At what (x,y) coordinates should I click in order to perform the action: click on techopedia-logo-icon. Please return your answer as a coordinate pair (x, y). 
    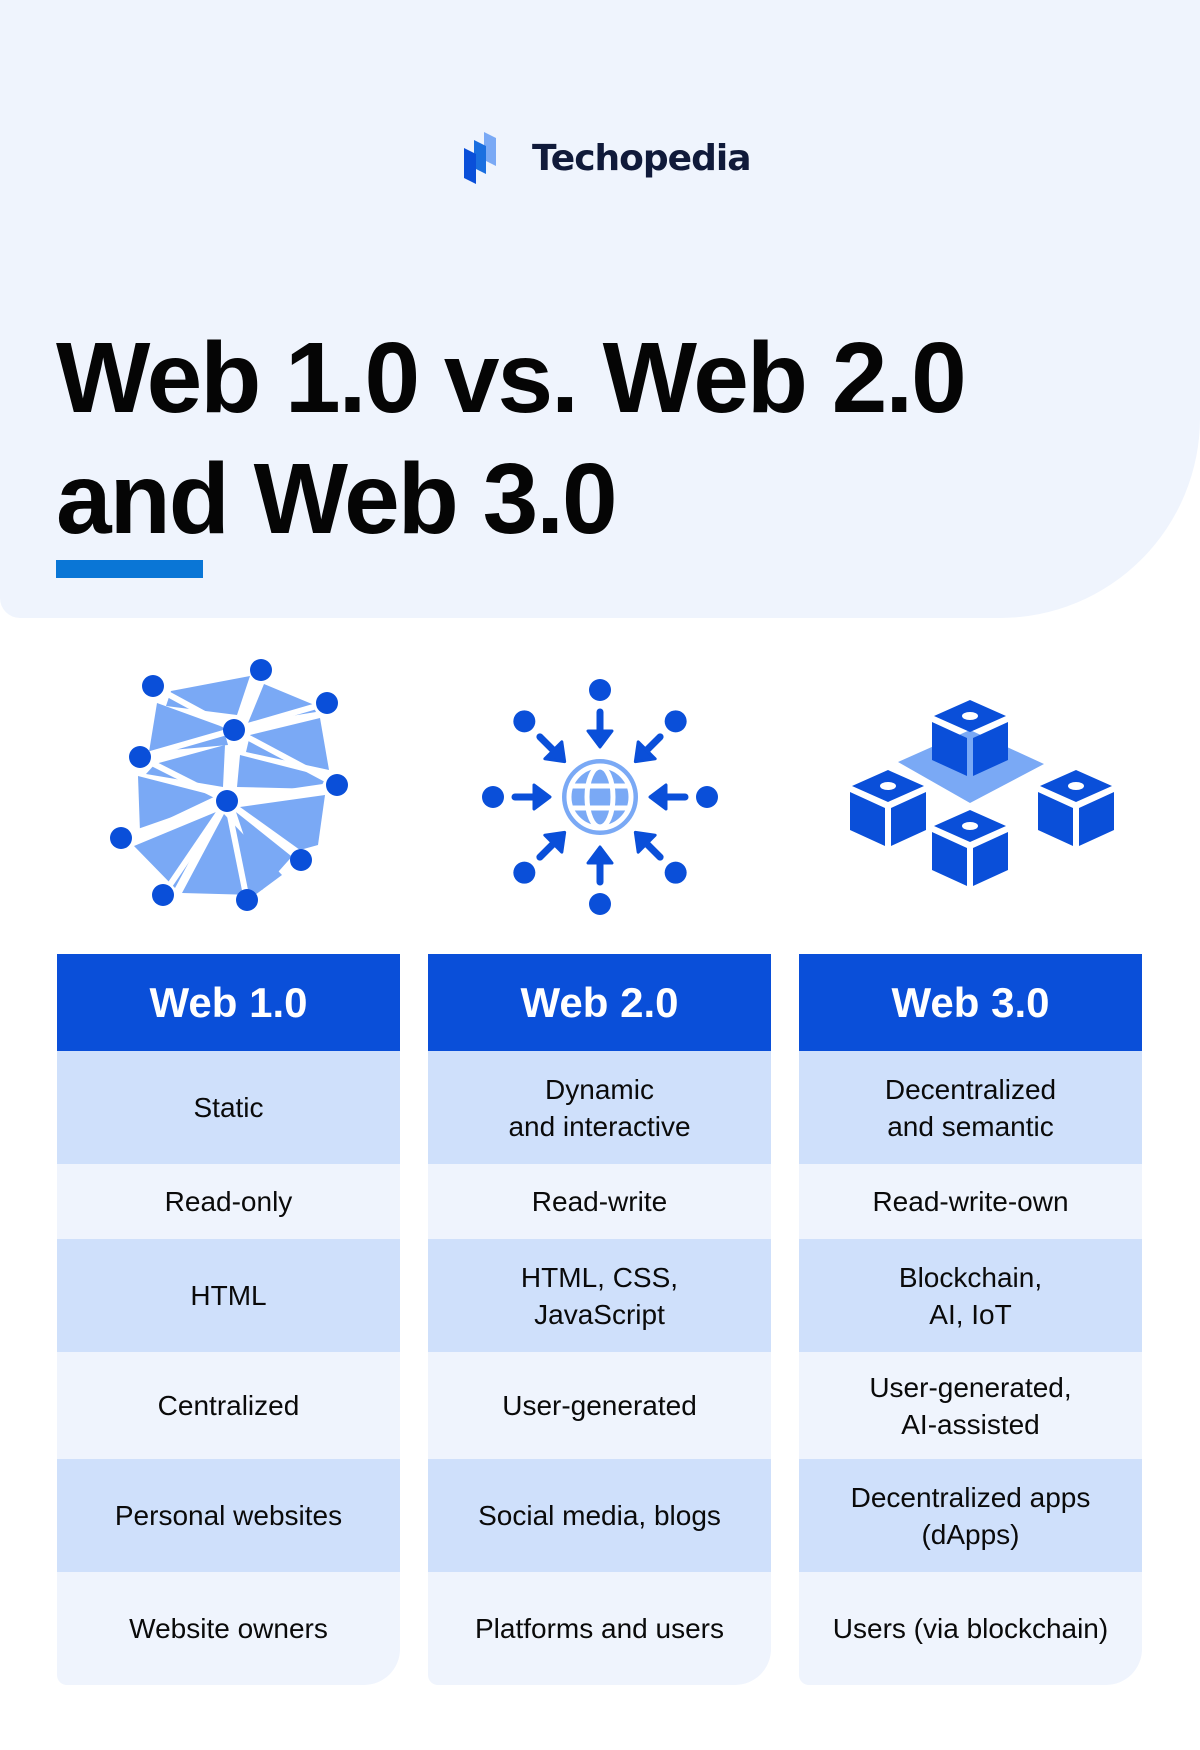
    Looking at the image, I should click on (480, 158).